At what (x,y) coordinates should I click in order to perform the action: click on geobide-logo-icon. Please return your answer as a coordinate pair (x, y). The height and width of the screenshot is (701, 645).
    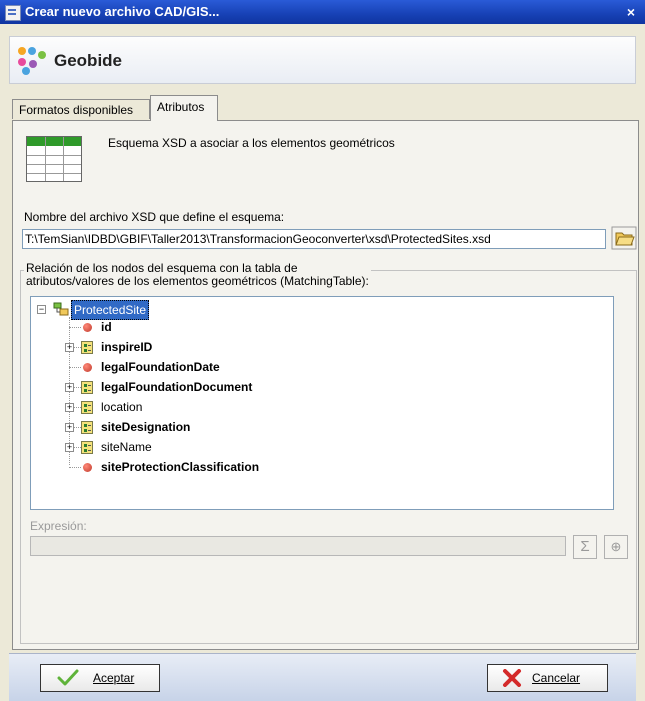
    Looking at the image, I should click on (33, 61).